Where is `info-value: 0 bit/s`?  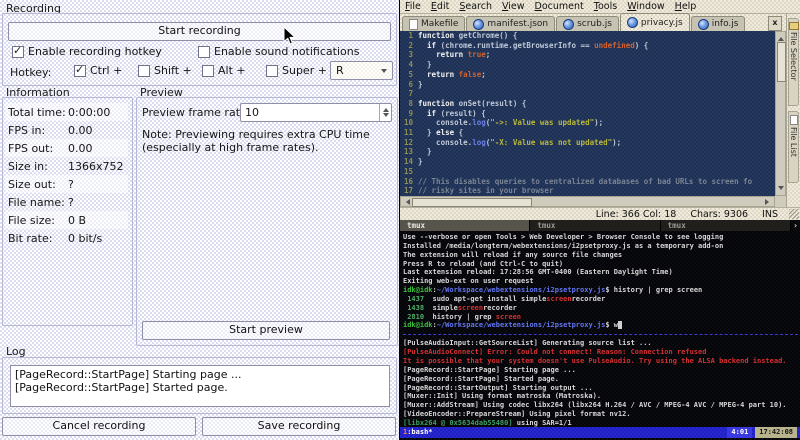 info-value: 0 bit/s is located at coordinates (85, 238).